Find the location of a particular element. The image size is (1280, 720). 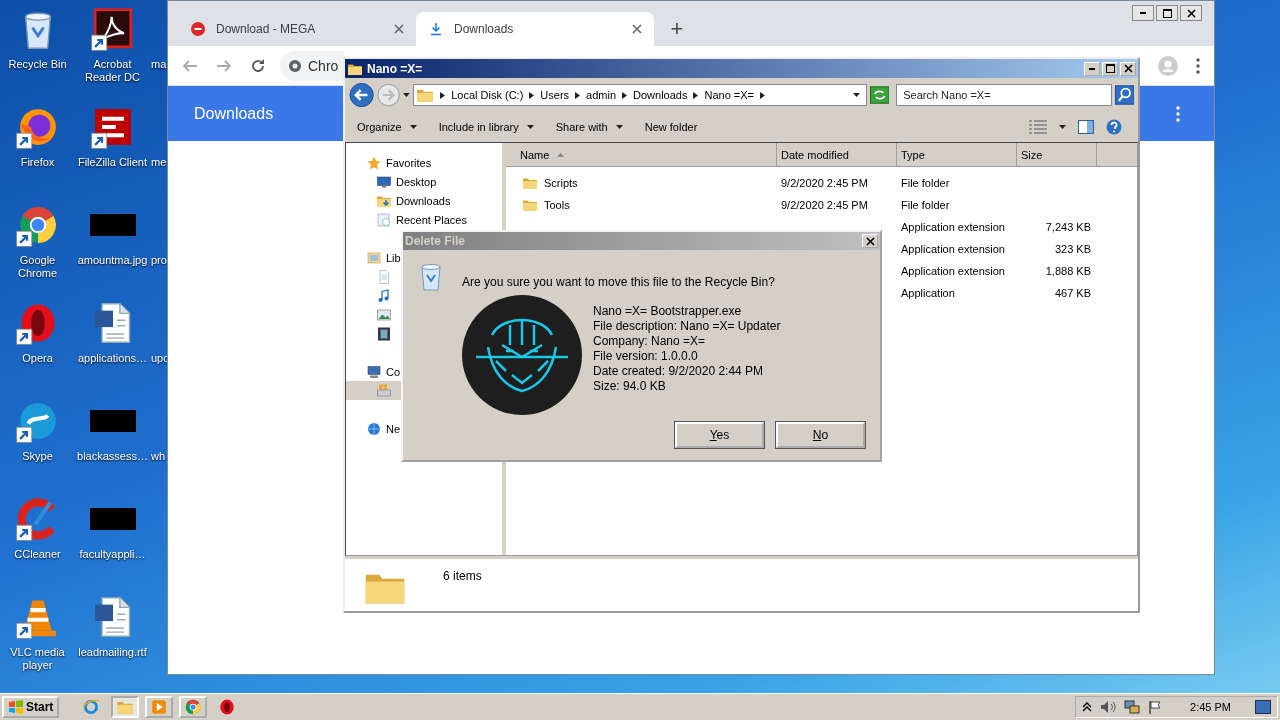

icon-label: me is located at coordinates (159, 162).